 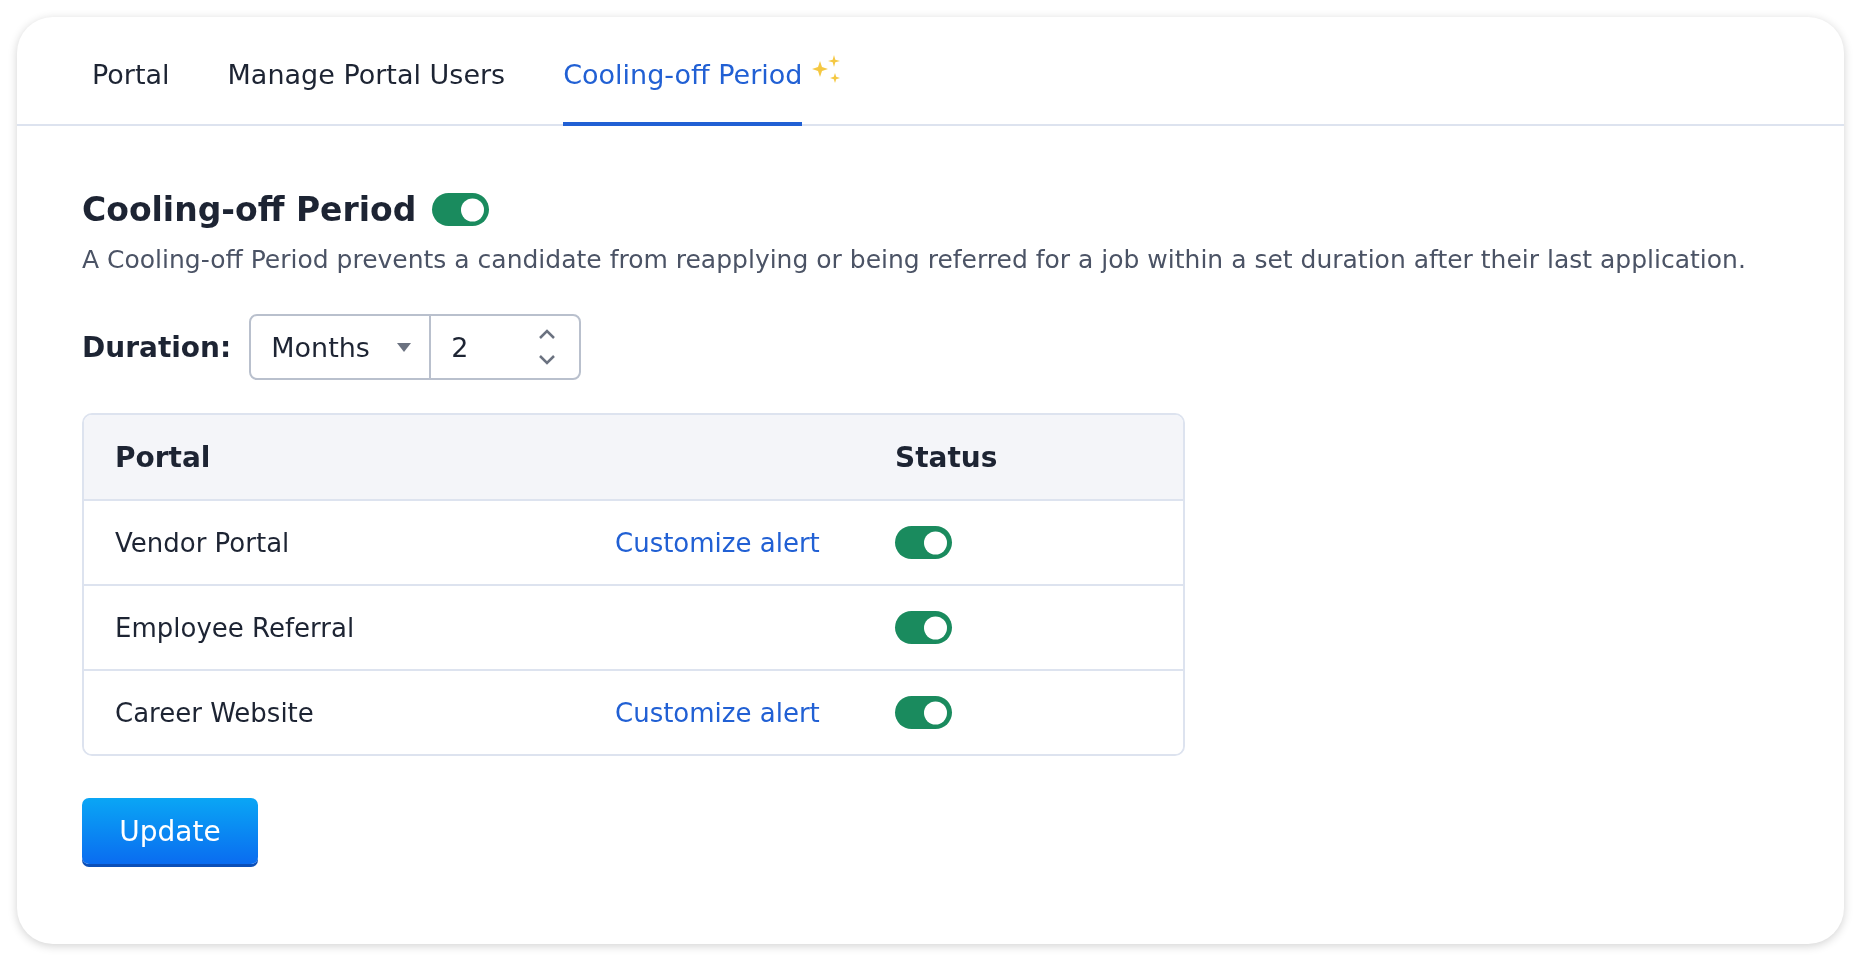 I want to click on duration-label: Duration:, so click(x=157, y=347).